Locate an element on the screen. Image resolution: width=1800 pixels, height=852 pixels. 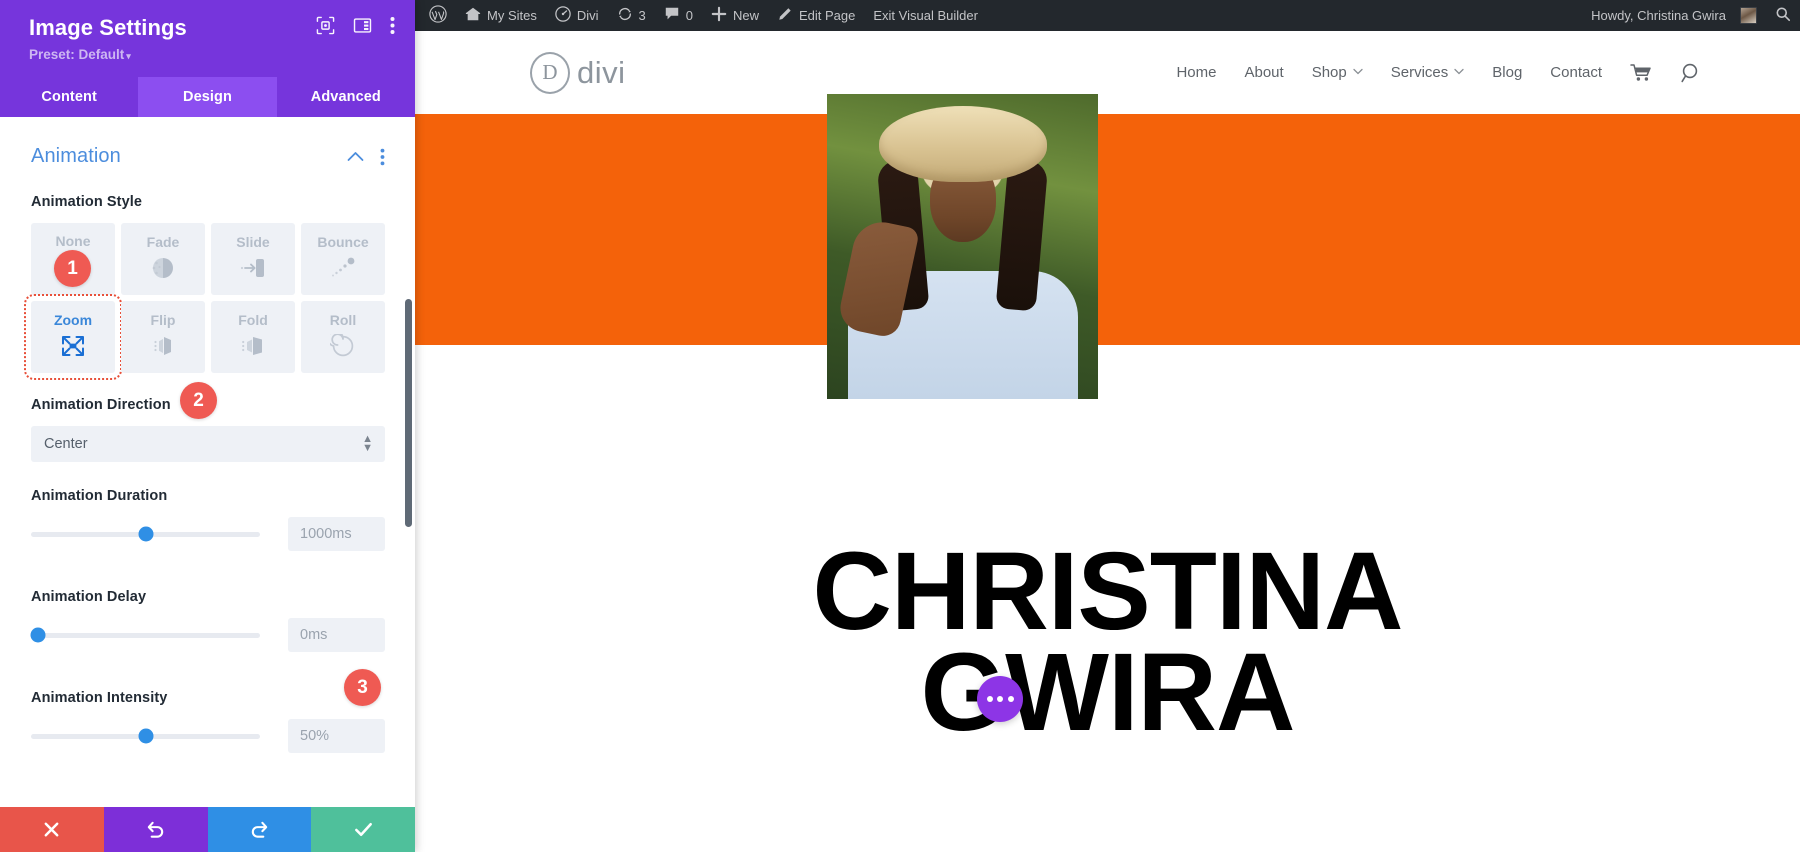
adminbar-account: Howdy, Christina Gwira is located at coordinates (1671, 15).